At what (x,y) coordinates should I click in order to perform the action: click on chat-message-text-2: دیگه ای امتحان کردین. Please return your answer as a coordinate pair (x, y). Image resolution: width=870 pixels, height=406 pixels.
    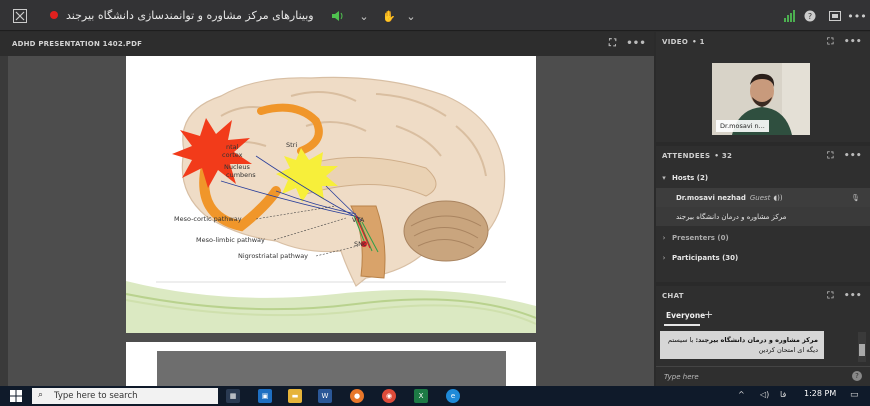
    Looking at the image, I should click on (788, 350).